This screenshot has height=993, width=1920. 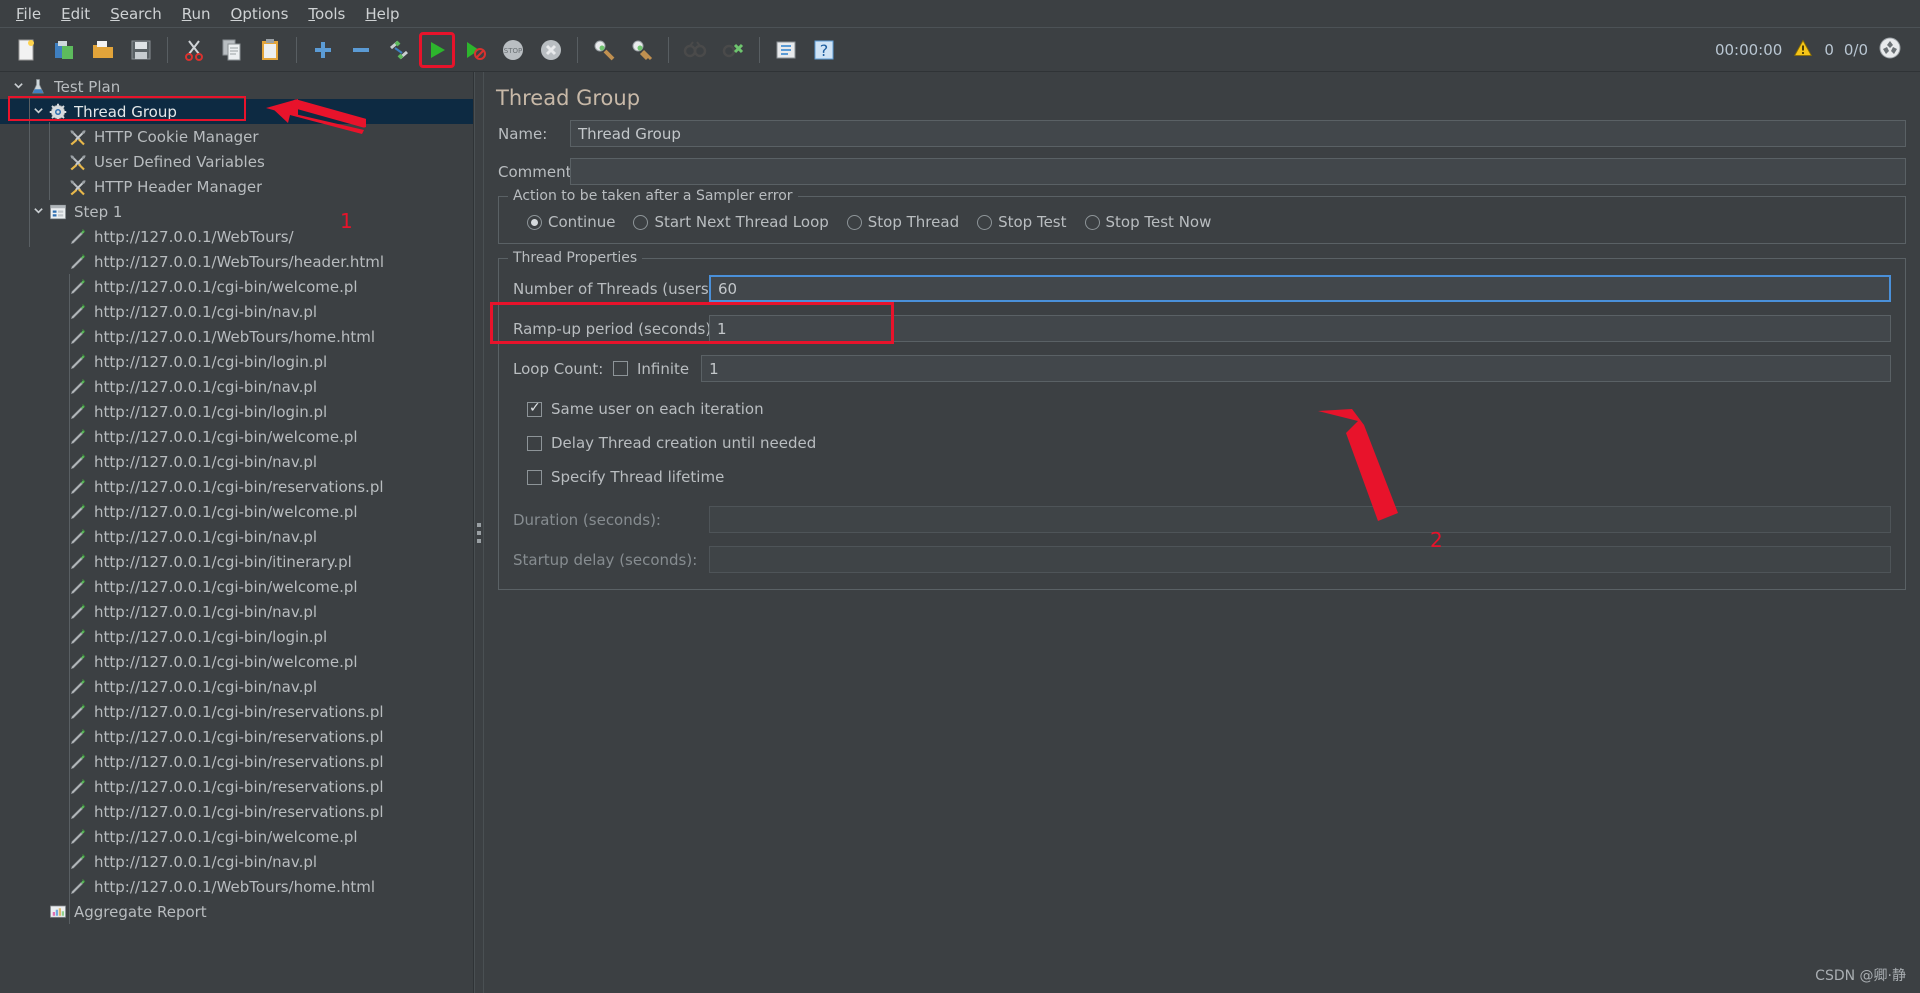 I want to click on paste-icon, so click(x=270, y=50).